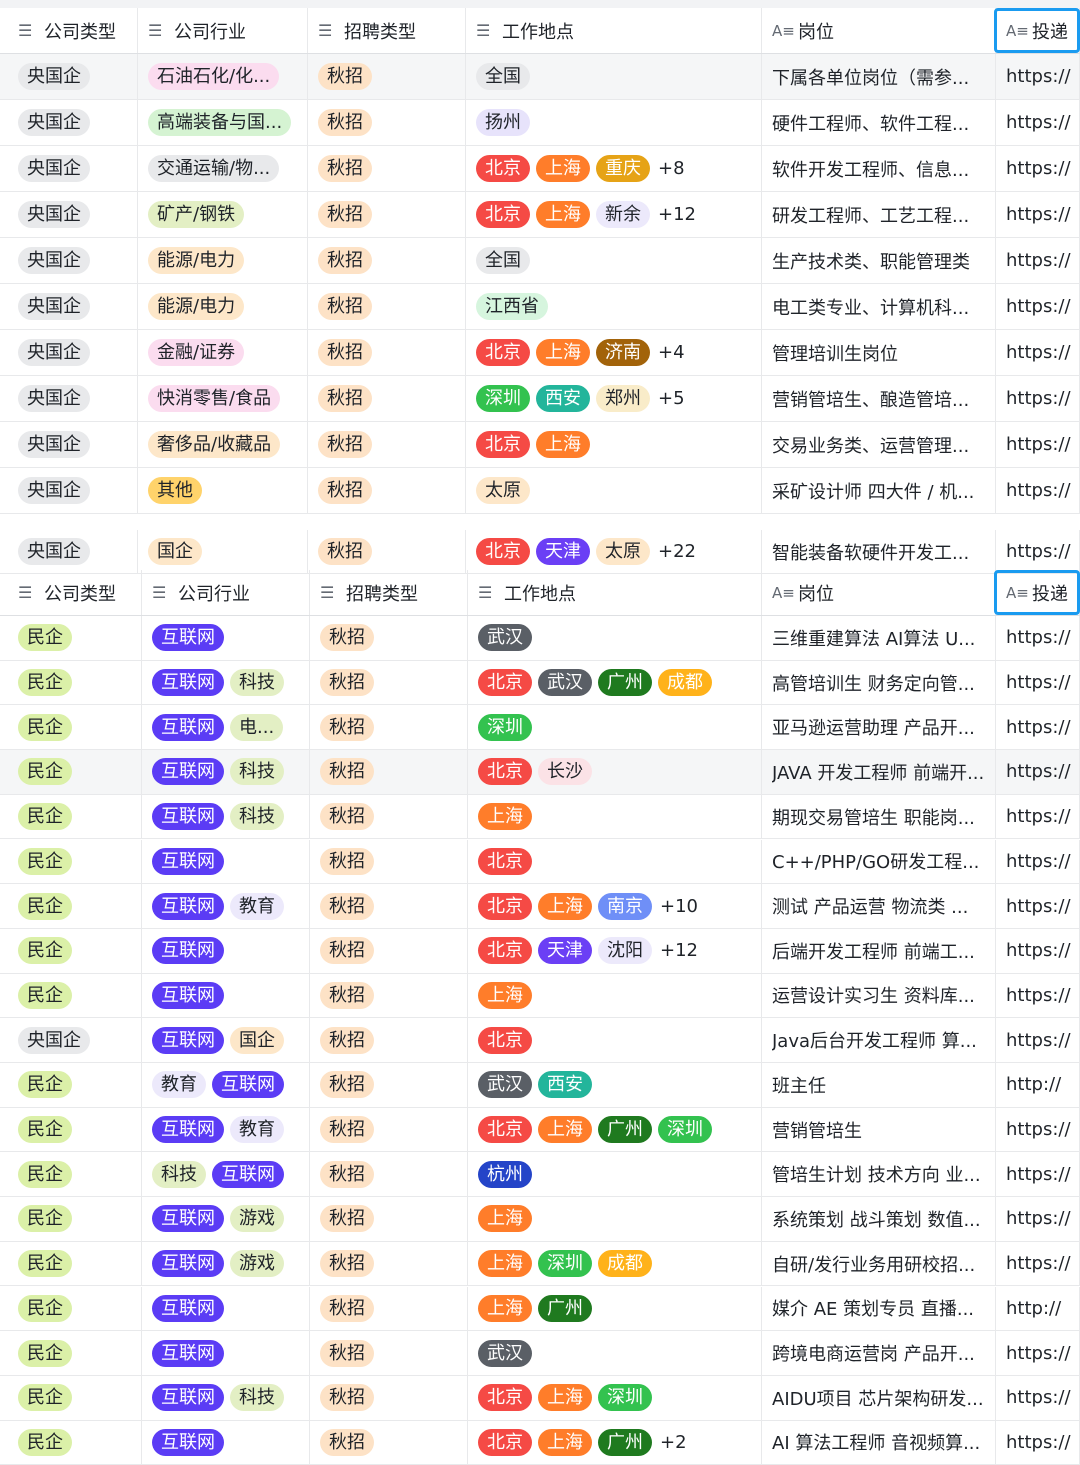 Image resolution: width=1080 pixels, height=1465 pixels. Describe the element at coordinates (615, 950) in the screenshot. I see `cell-loc: 北京 天津 沈阳 +12` at that location.